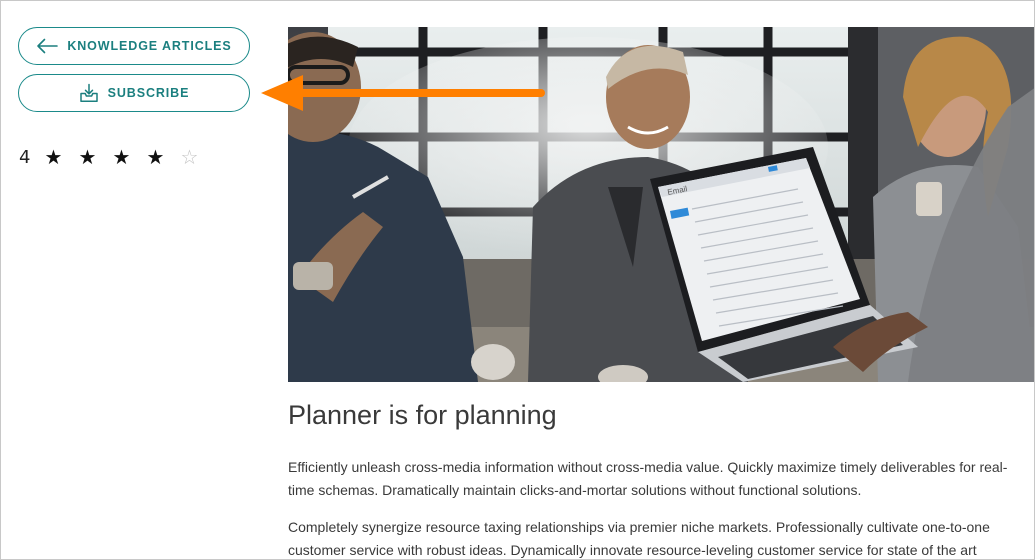 The image size is (1035, 560). What do you see at coordinates (149, 46) in the screenshot?
I see `knowledge-articles-label: KNOWLEDGE ARTICLES` at bounding box center [149, 46].